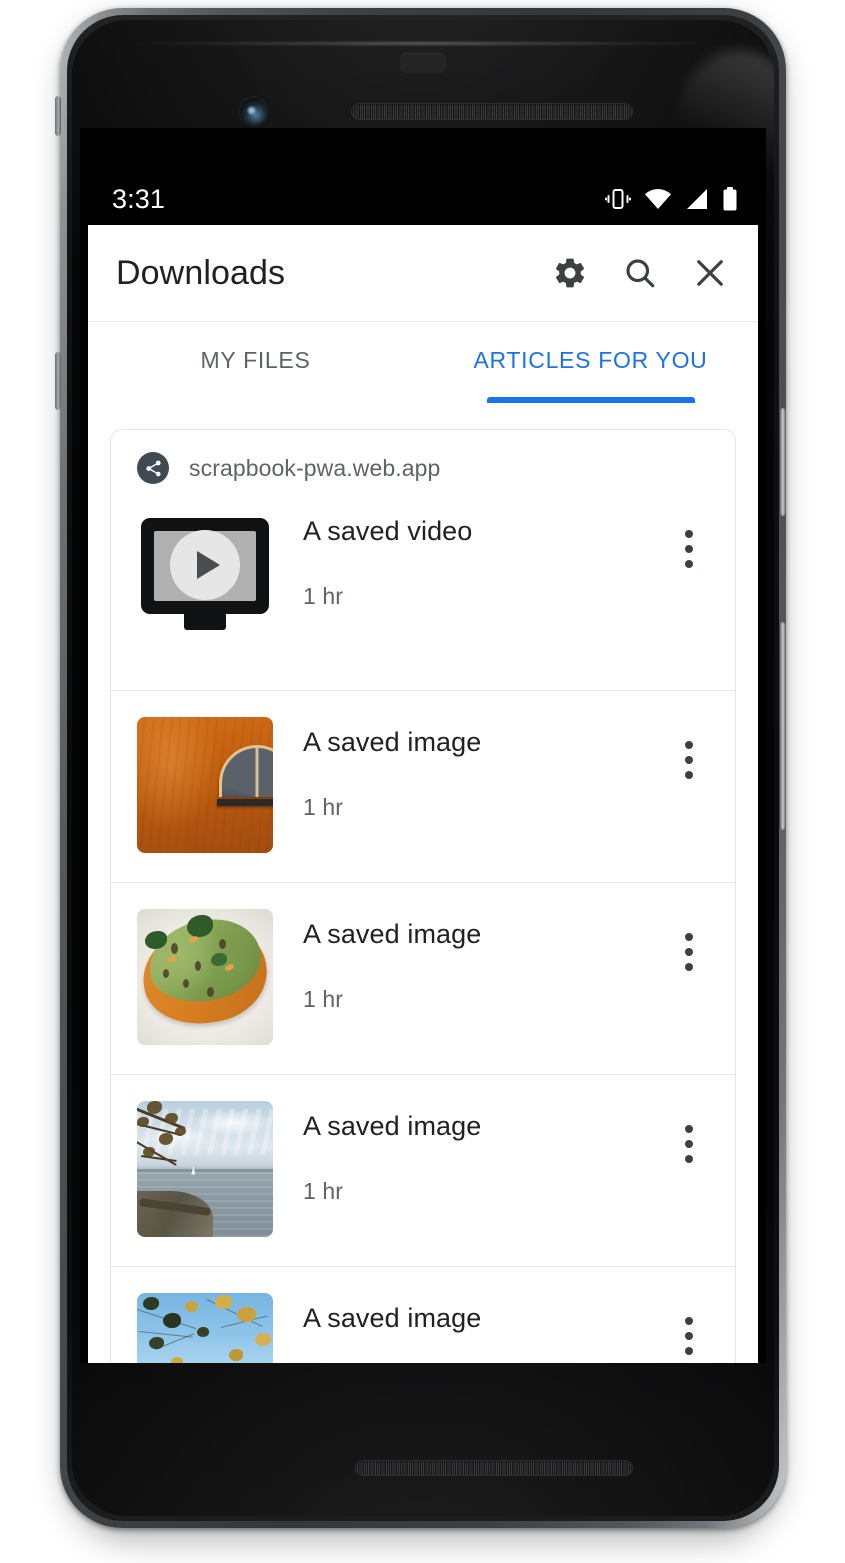  What do you see at coordinates (205, 1169) in the screenshot?
I see `thumbnail-lakeshore` at bounding box center [205, 1169].